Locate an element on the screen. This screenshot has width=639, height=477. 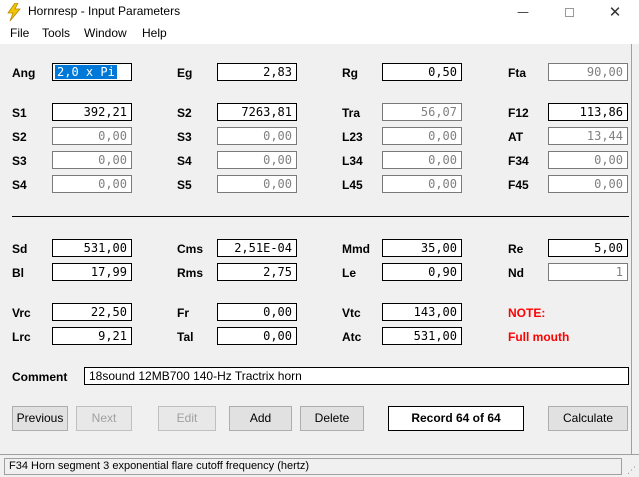
window-title: Hornresp - Input Parameters is located at coordinates (104, 11).